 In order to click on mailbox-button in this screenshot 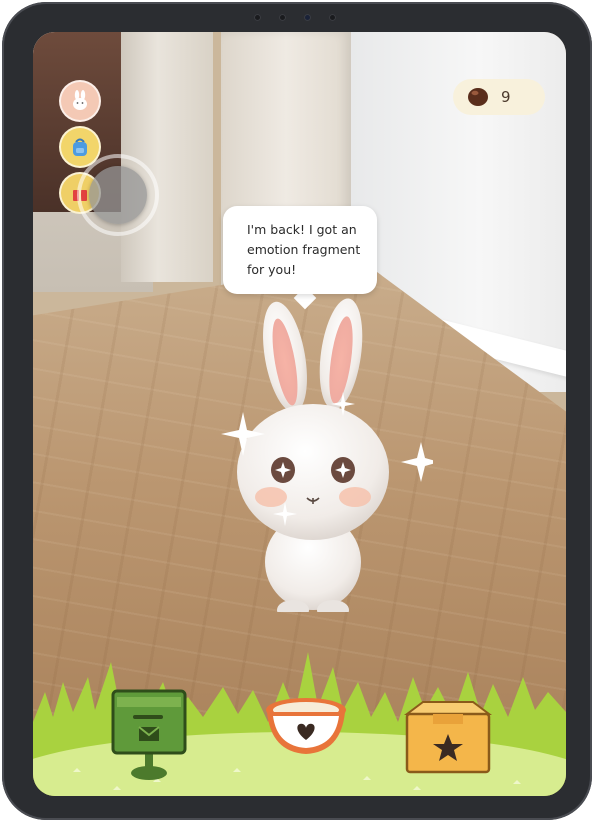, I will do `click(149, 735)`.